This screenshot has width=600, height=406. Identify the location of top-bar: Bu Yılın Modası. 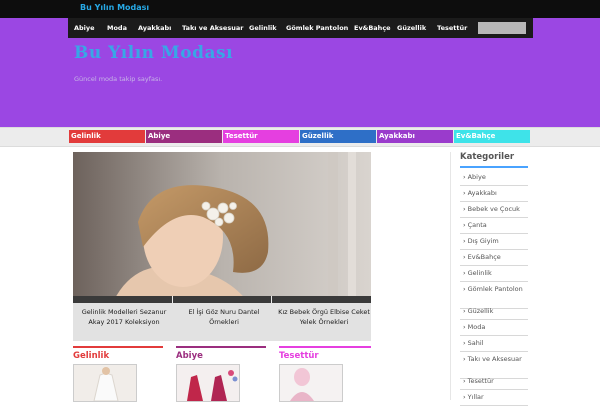
(300, 9).